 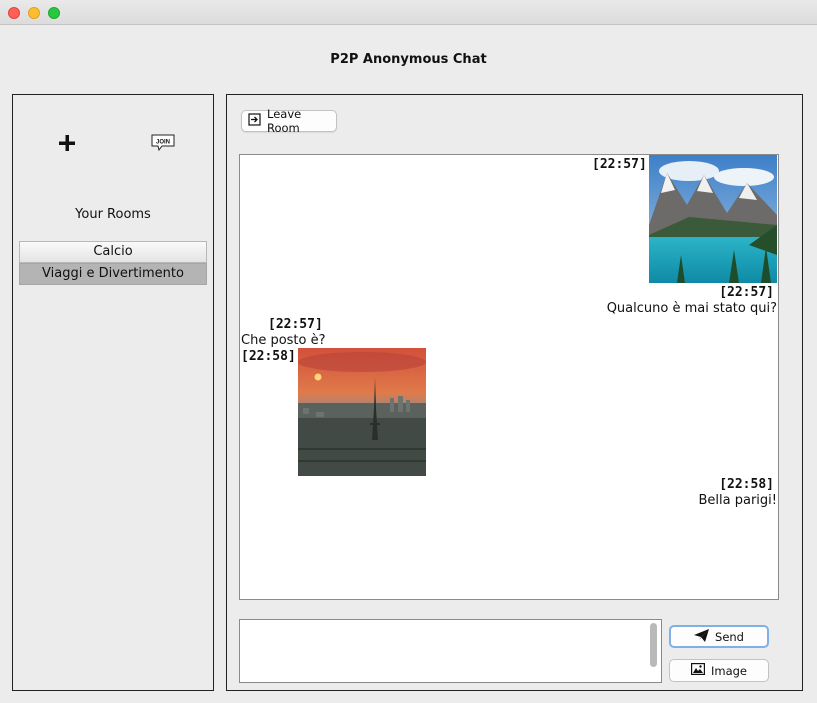 I want to click on mountain-lake-photo, so click(x=713, y=219).